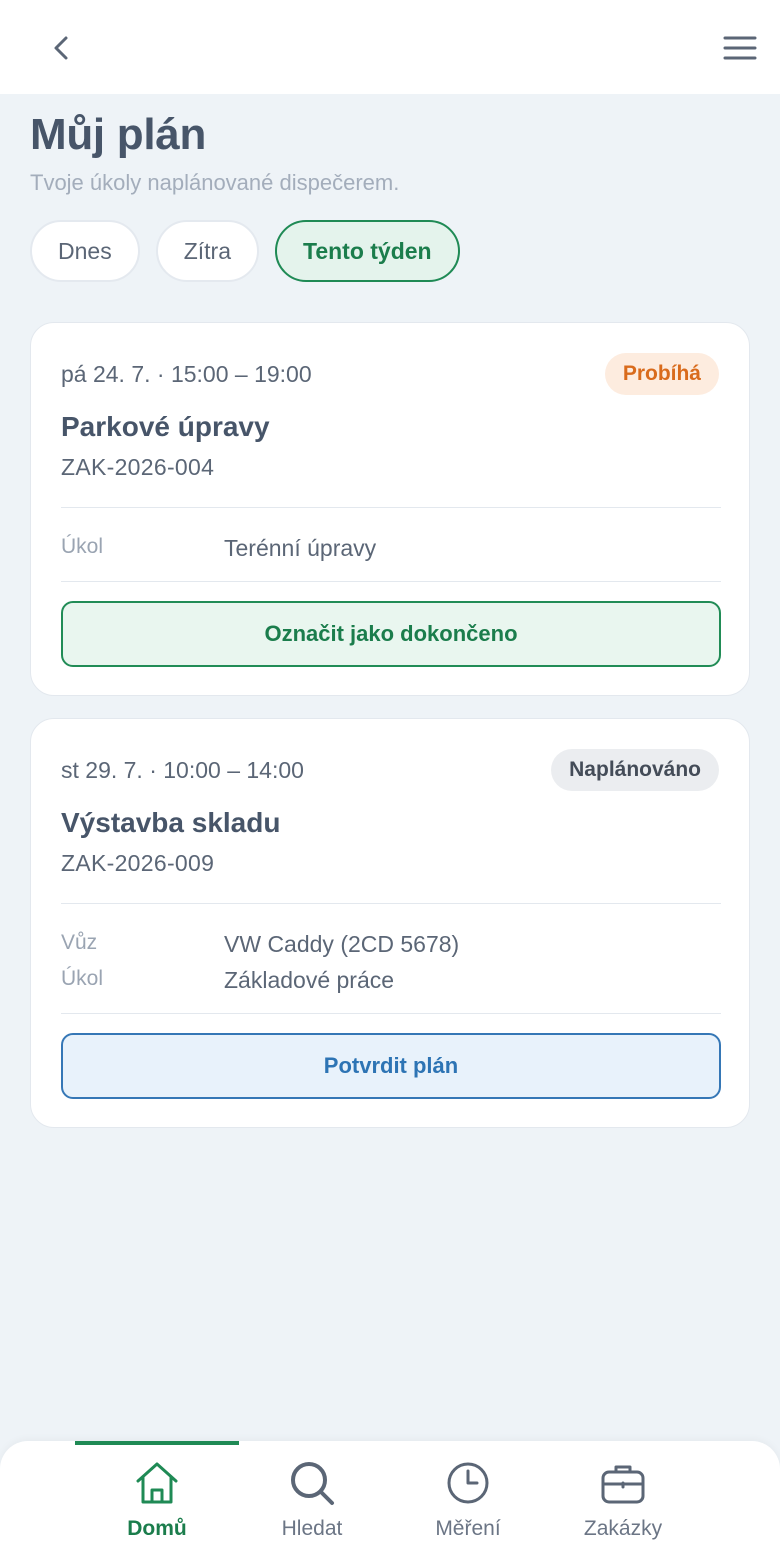 Image resolution: width=780 pixels, height=1560 pixels. I want to click on nav-home: Domů, so click(157, 1500).